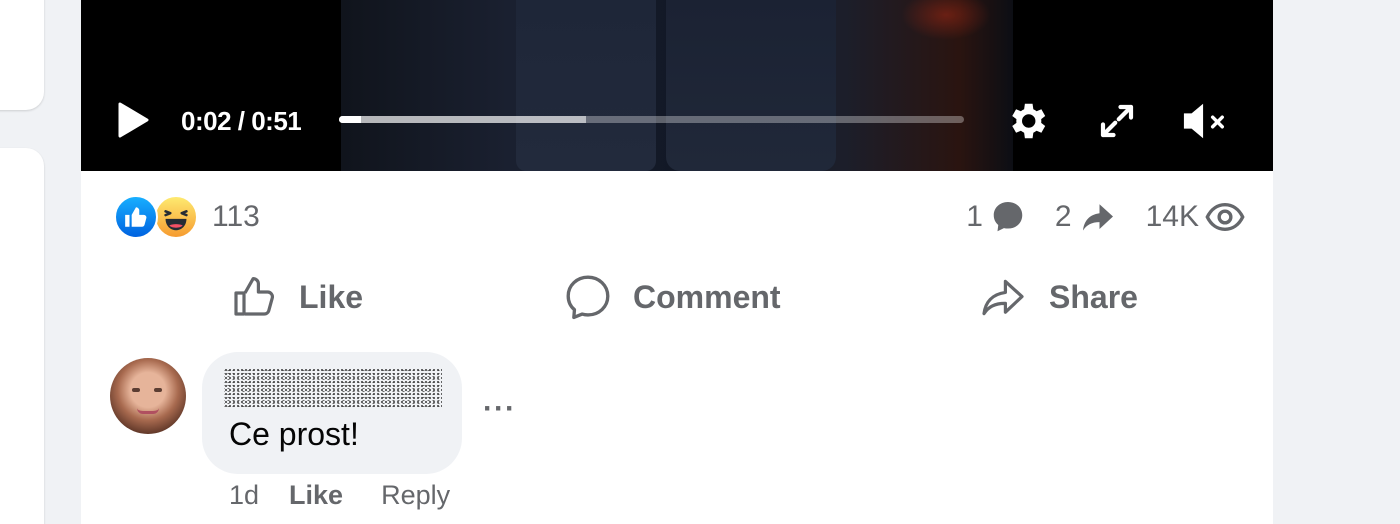  I want to click on view-count: 14K, so click(1195, 217).